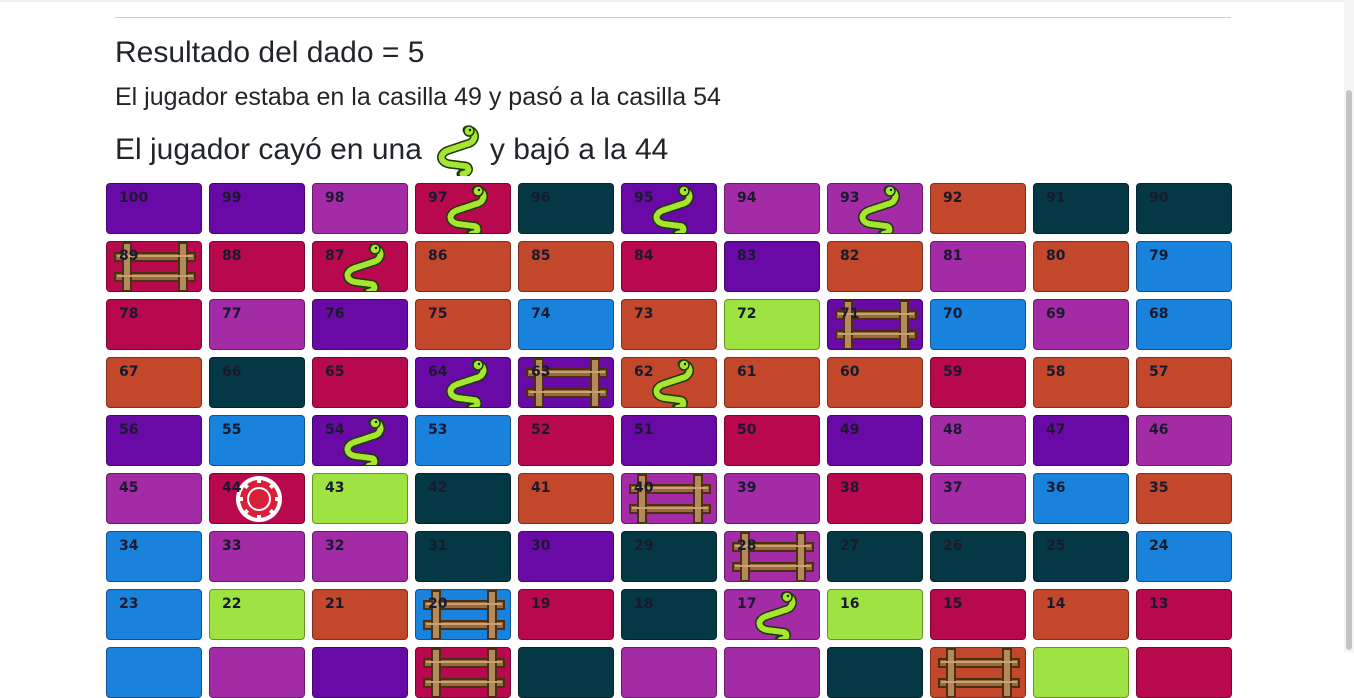 Image resolution: width=1354 pixels, height=698 pixels. What do you see at coordinates (953, 372) in the screenshot?
I see `cell-number: 59` at bounding box center [953, 372].